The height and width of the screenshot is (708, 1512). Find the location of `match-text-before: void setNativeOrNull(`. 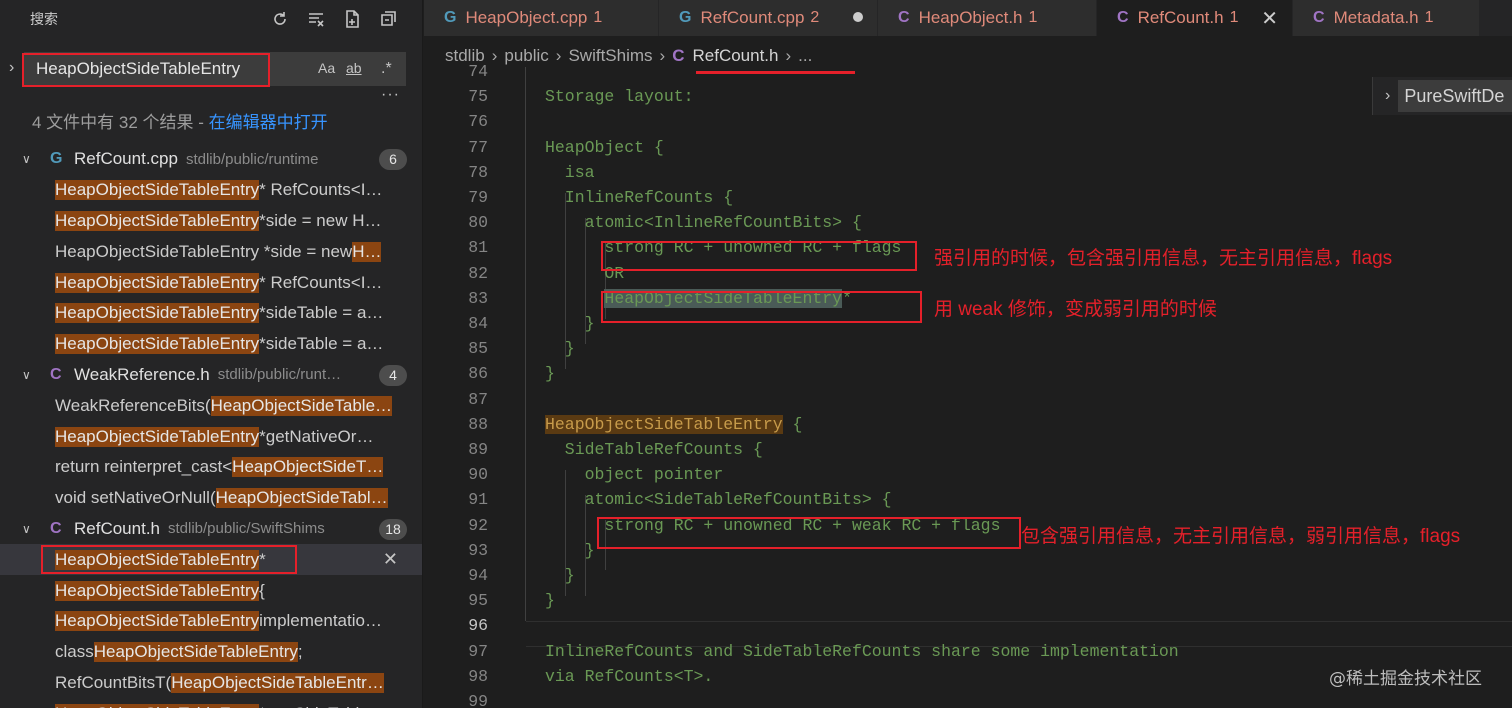

match-text-before: void setNativeOrNull( is located at coordinates (135, 498).